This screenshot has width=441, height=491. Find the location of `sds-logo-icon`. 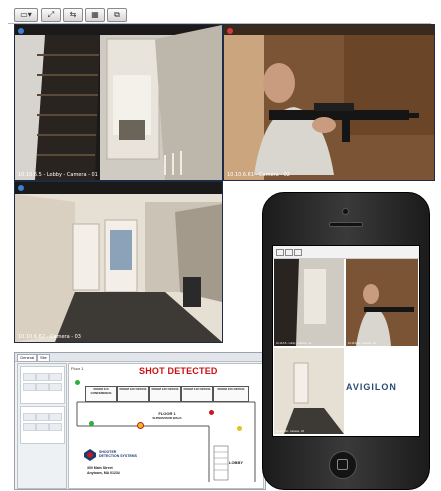

sds-logo-icon is located at coordinates (90, 455).